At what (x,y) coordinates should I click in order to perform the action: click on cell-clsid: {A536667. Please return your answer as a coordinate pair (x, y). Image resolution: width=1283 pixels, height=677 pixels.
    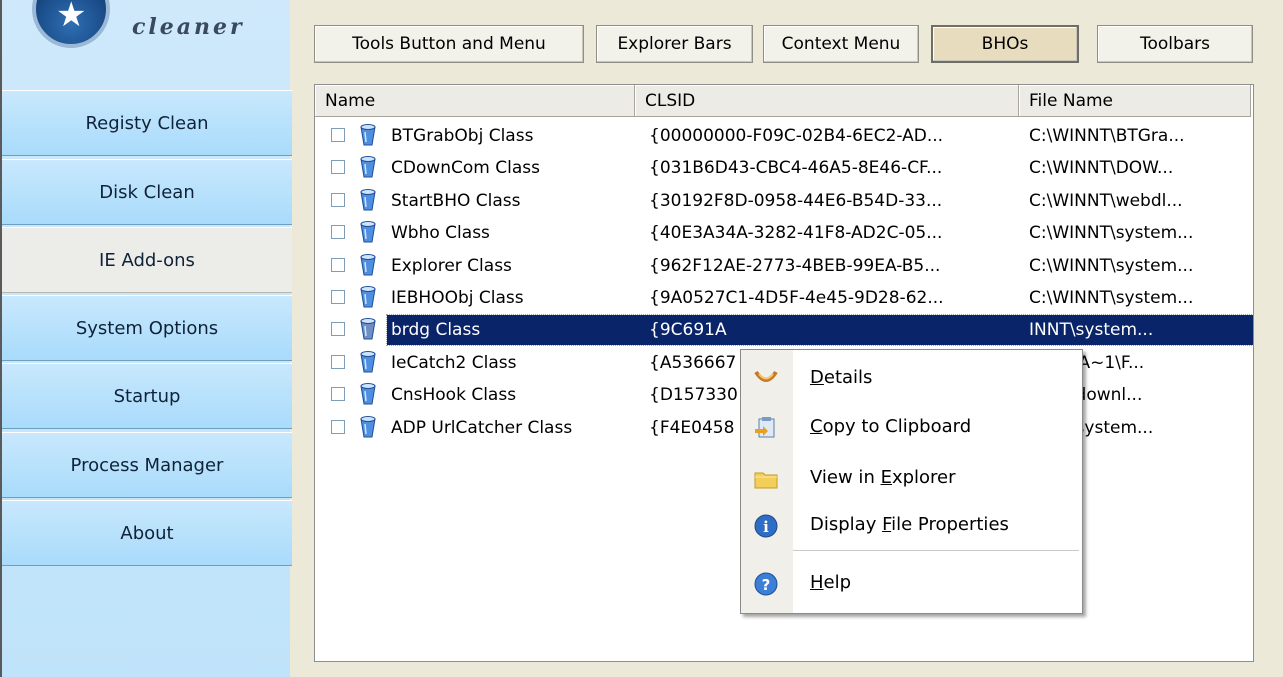
    Looking at the image, I should click on (693, 362).